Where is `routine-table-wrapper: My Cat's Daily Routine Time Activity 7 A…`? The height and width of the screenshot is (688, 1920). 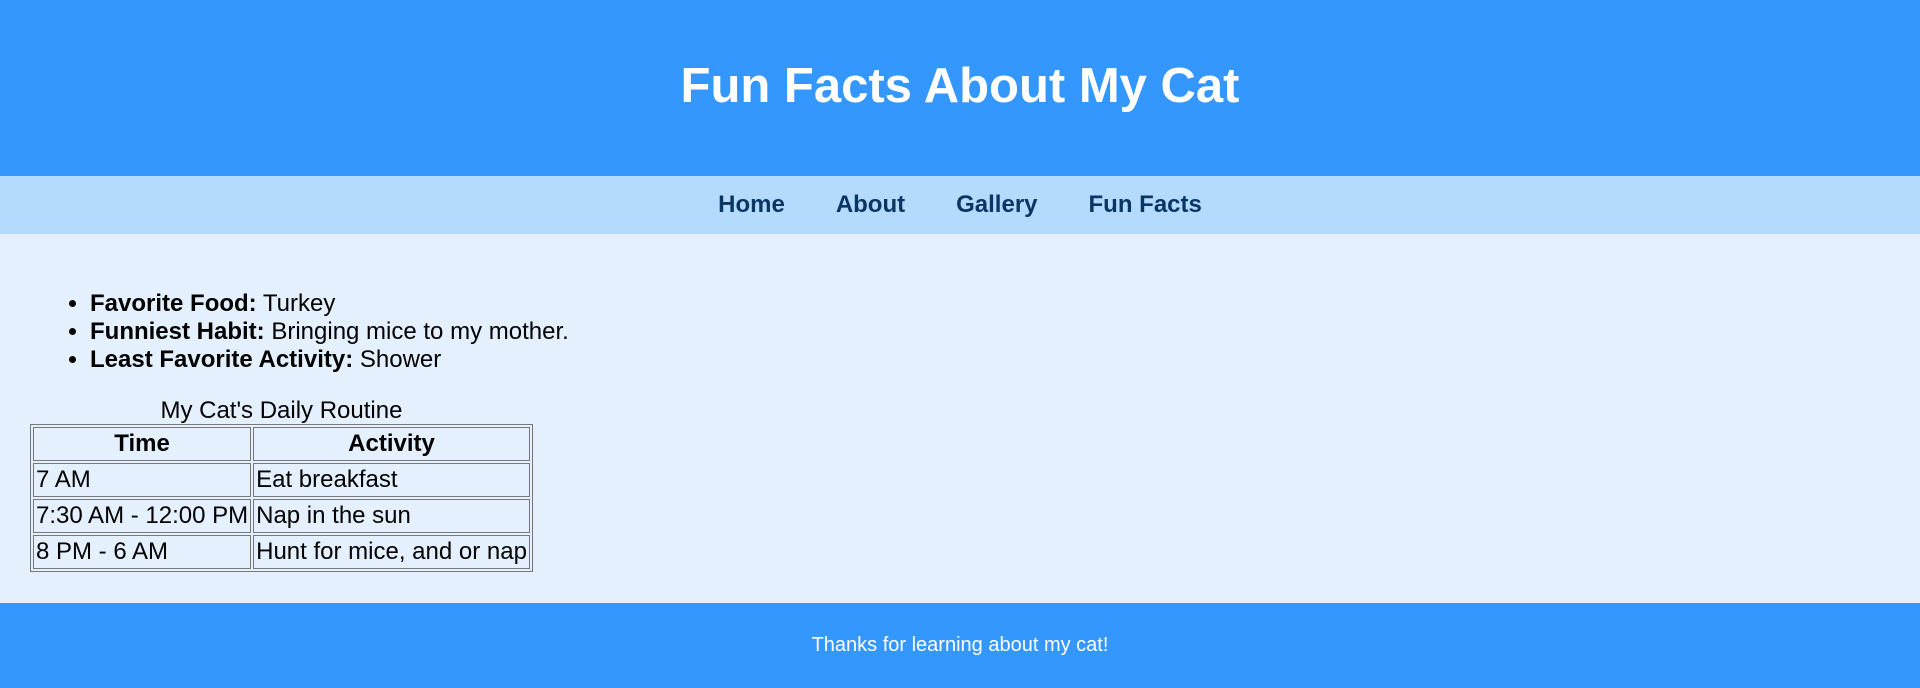 routine-table-wrapper: My Cat's Daily Routine Time Activity 7 A… is located at coordinates (281, 485).